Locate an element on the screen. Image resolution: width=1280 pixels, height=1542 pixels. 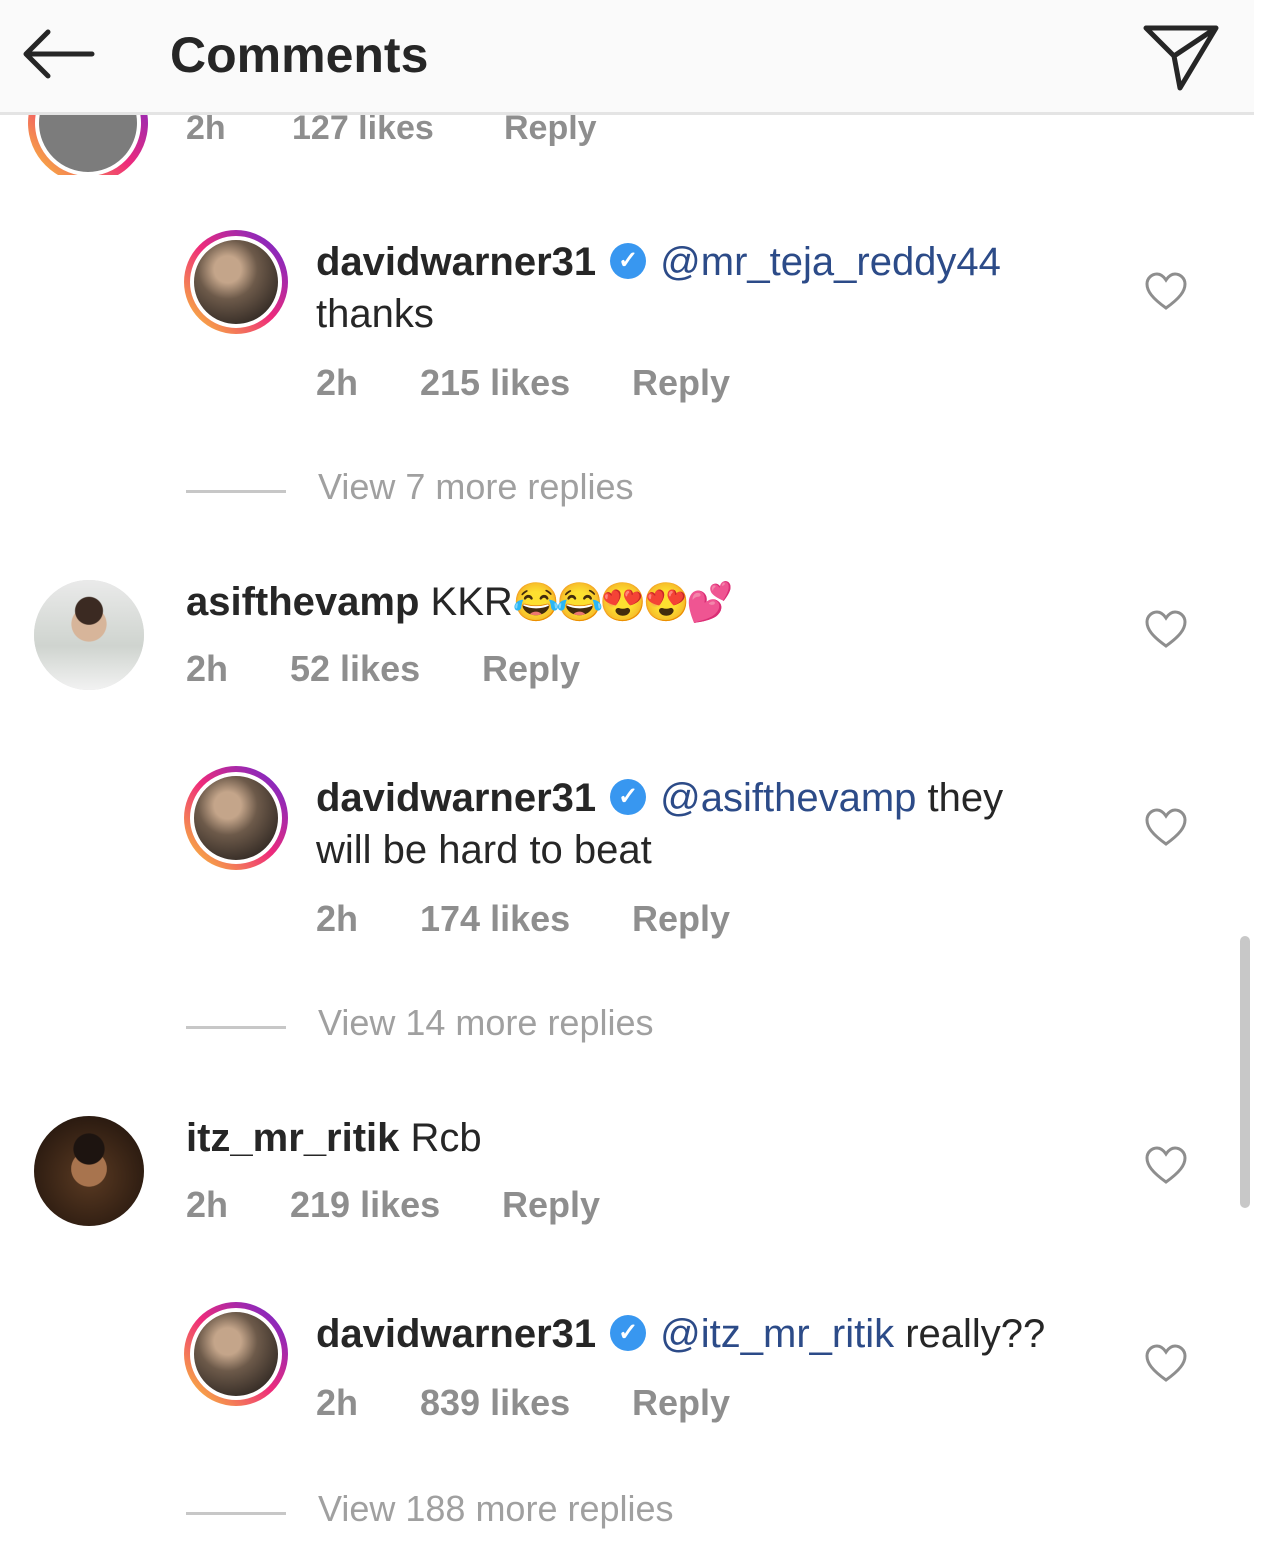
comment-text: davidwarner31 ✓ @itz_mr_ritik really?? is located at coordinates (726, 1334).